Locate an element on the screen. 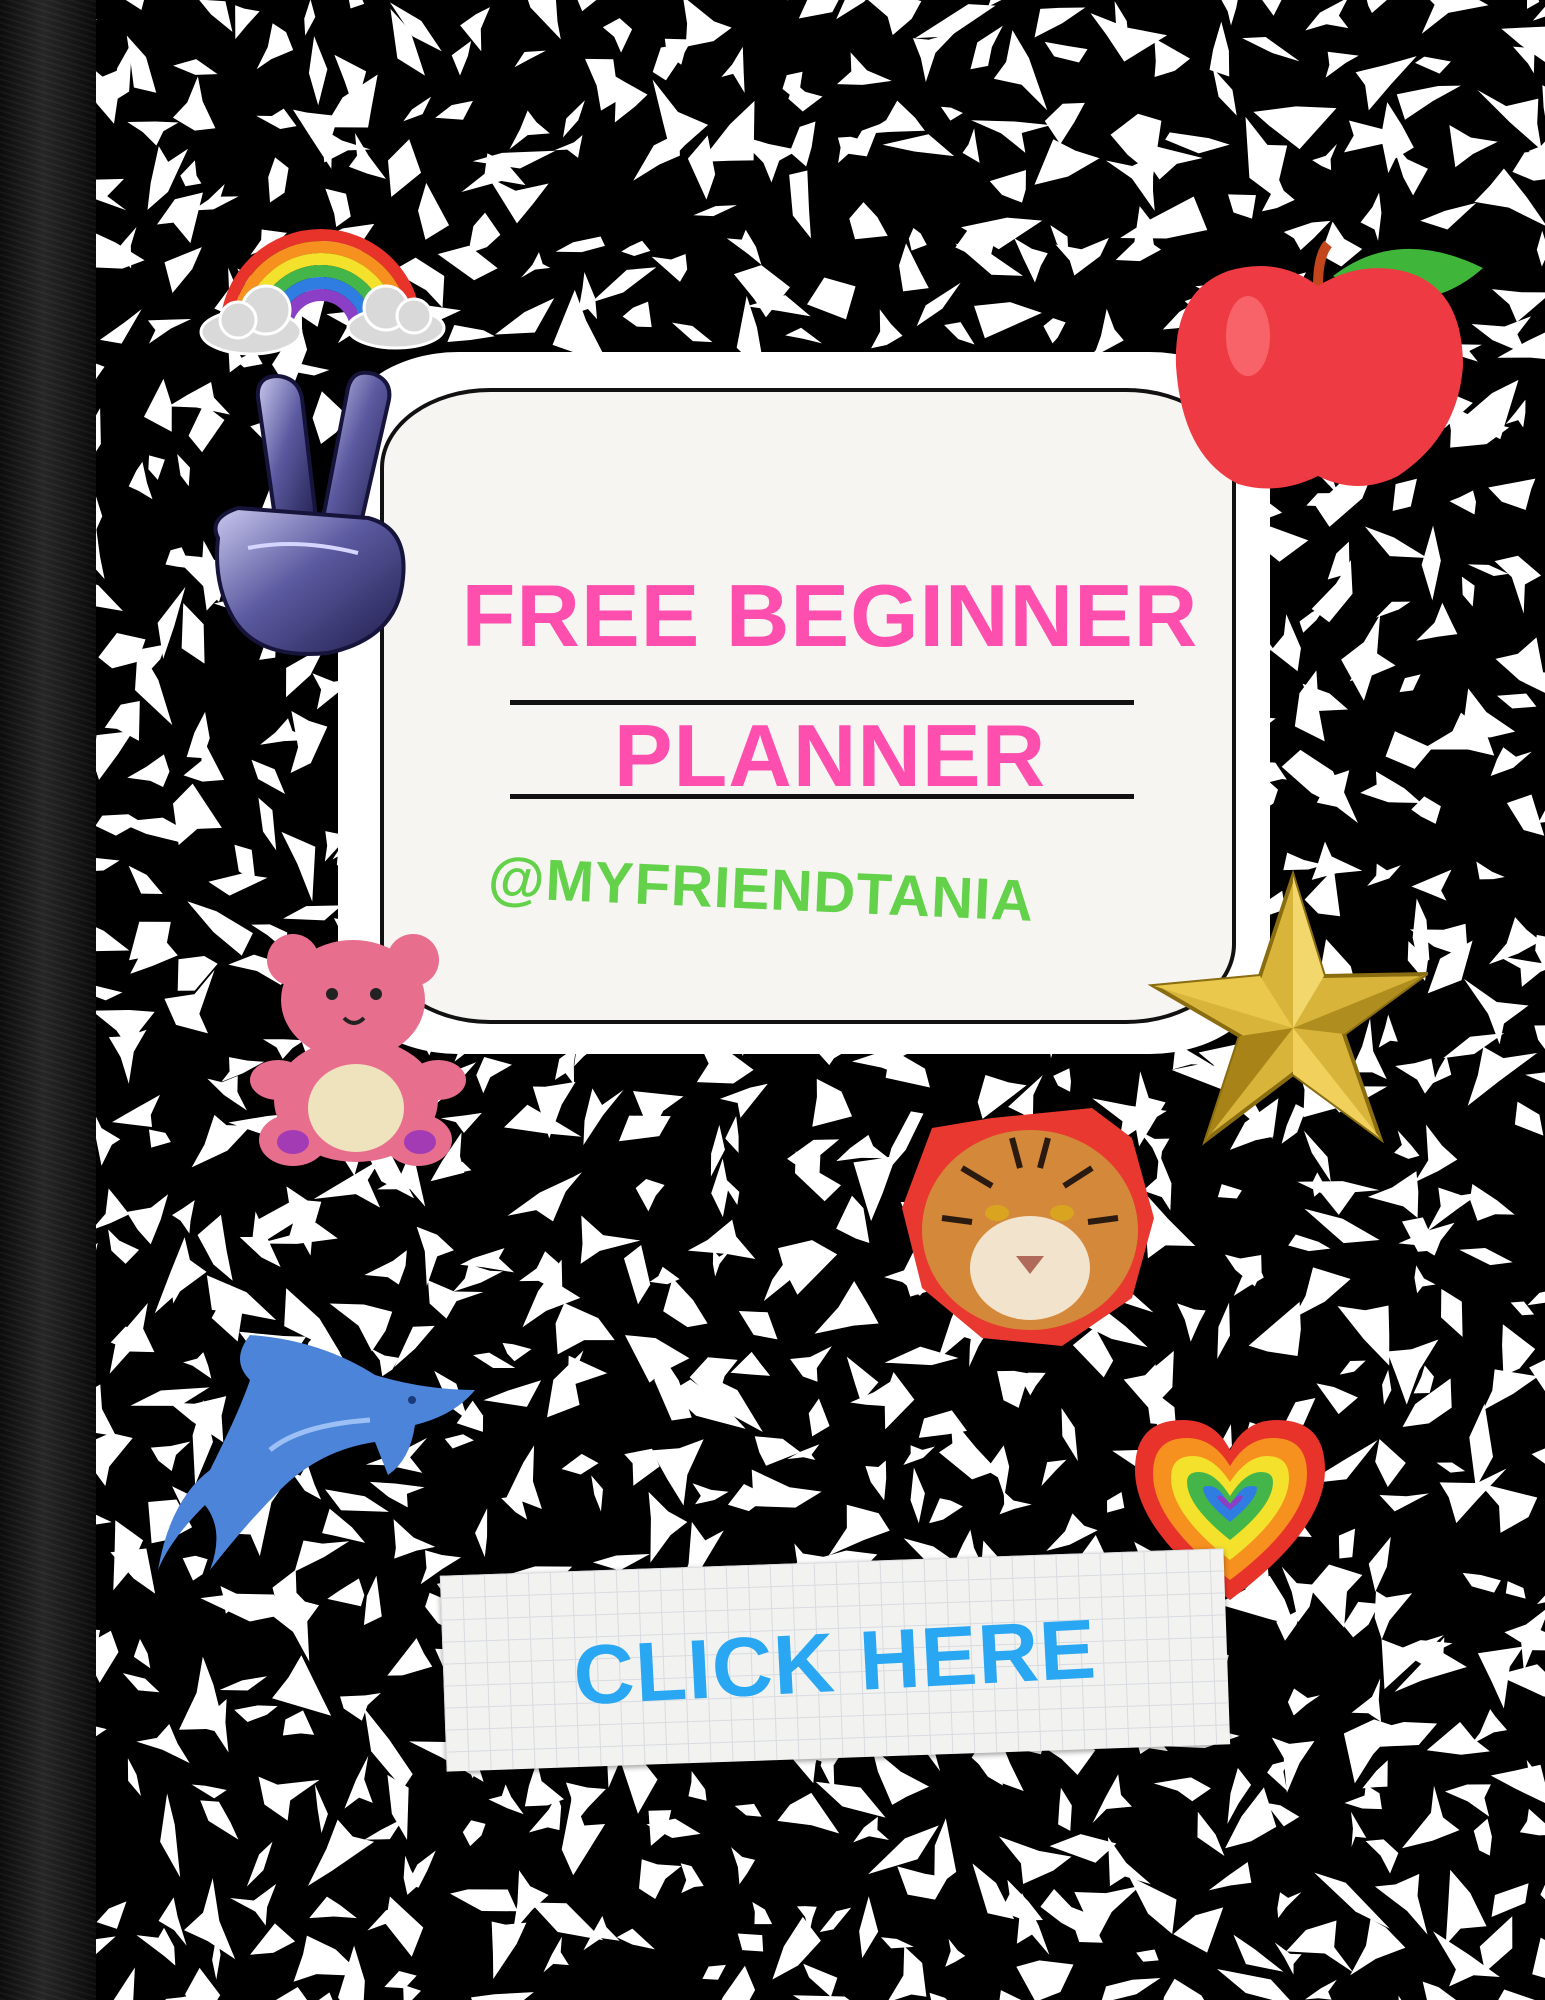 Image resolution: width=1545 pixels, height=2000 pixels. teddy-bear-icon is located at coordinates (358, 1050).